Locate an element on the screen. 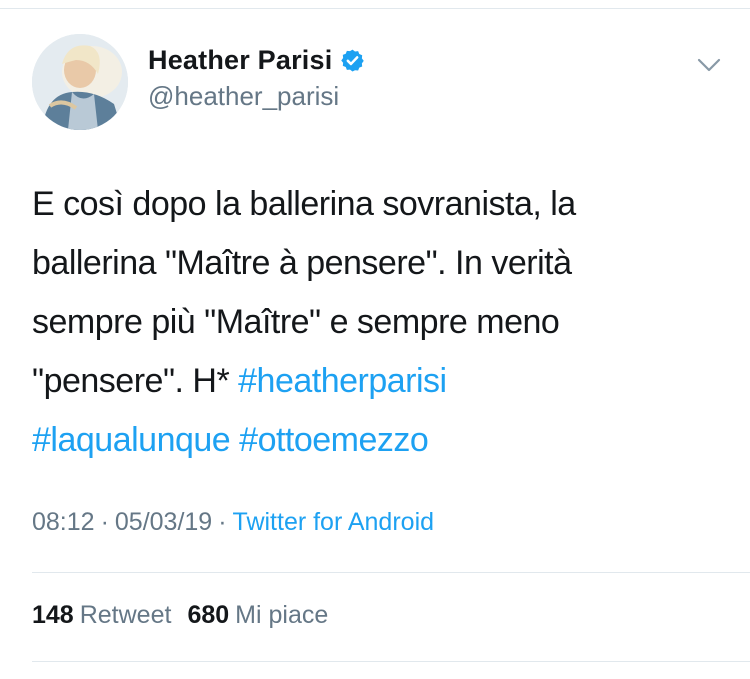  client-link: Twitter for Android is located at coordinates (333, 522).